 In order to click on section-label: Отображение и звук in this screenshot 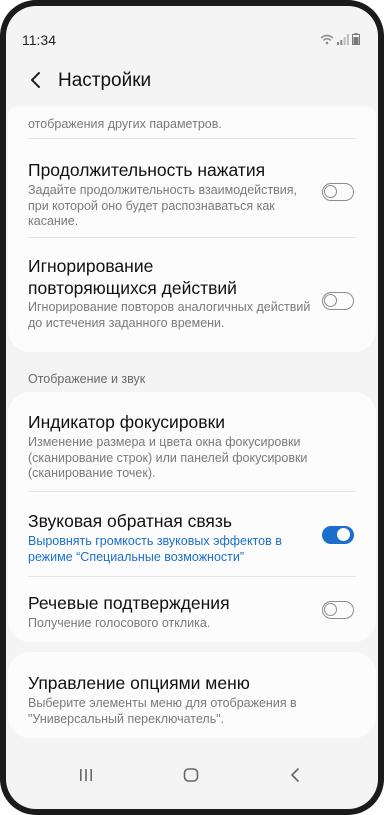, I will do `click(87, 379)`.